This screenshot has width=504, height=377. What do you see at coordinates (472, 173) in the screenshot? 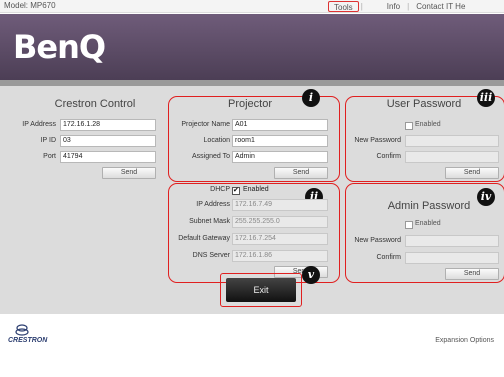
I see `user-password-send-button: Send` at bounding box center [472, 173].